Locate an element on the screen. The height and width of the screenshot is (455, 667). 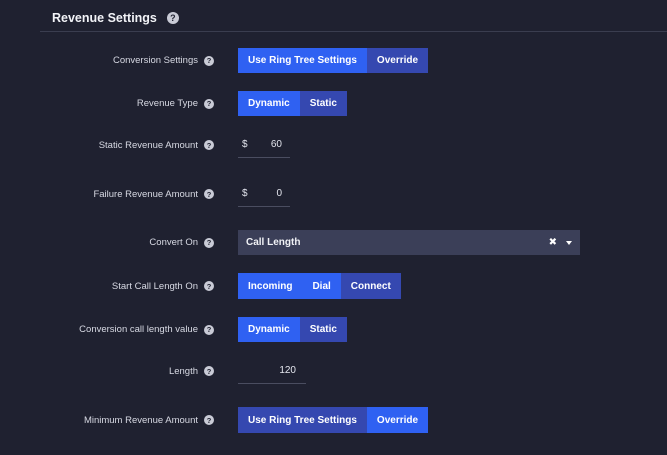
chevron-down-icon is located at coordinates (569, 242).